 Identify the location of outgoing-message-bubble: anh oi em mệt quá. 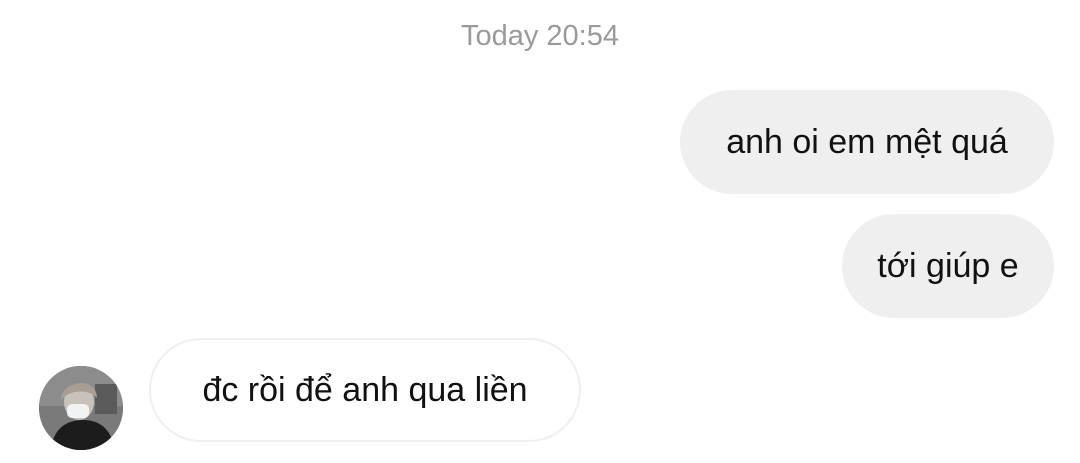
(867, 142).